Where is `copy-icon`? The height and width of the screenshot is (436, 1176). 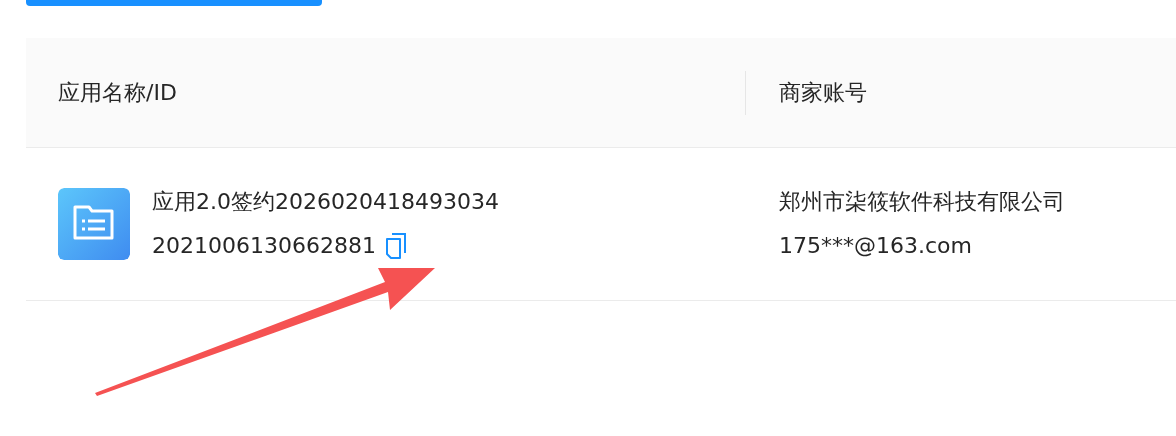 copy-icon is located at coordinates (395, 246).